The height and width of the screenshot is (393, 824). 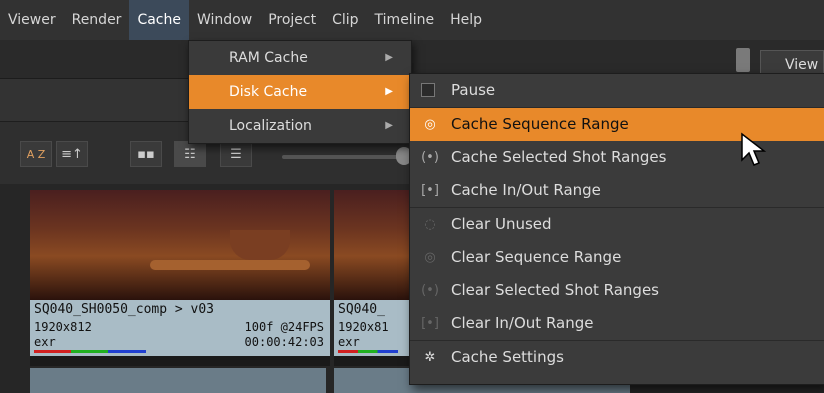 I want to click on clip-frames: 100f @24FPS, so click(x=284, y=327).